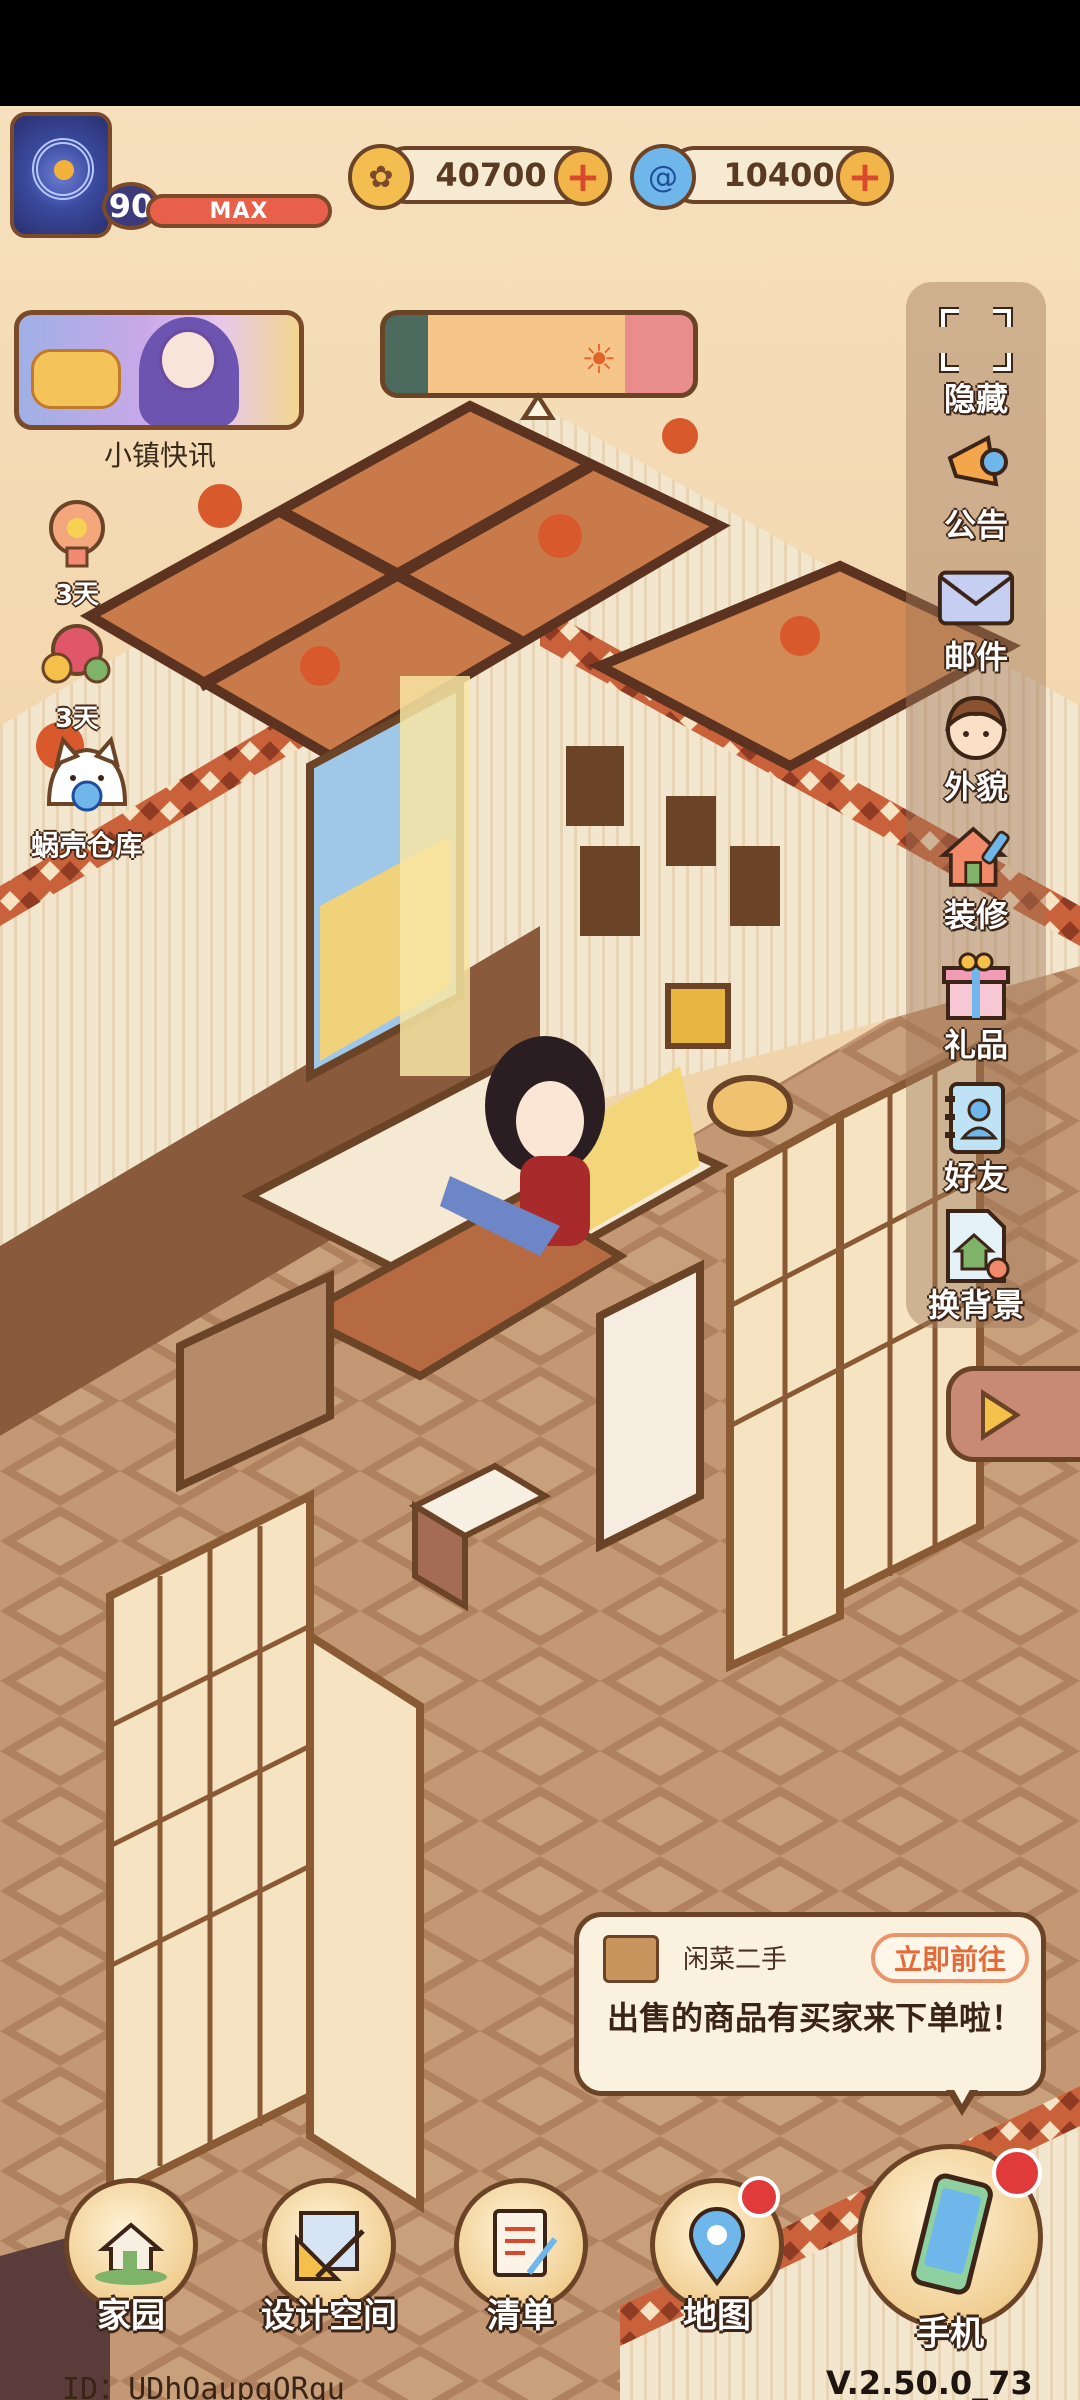  Describe the element at coordinates (203, 2386) in the screenshot. I see `user-id: ID：UDhOaupqORqu` at that location.